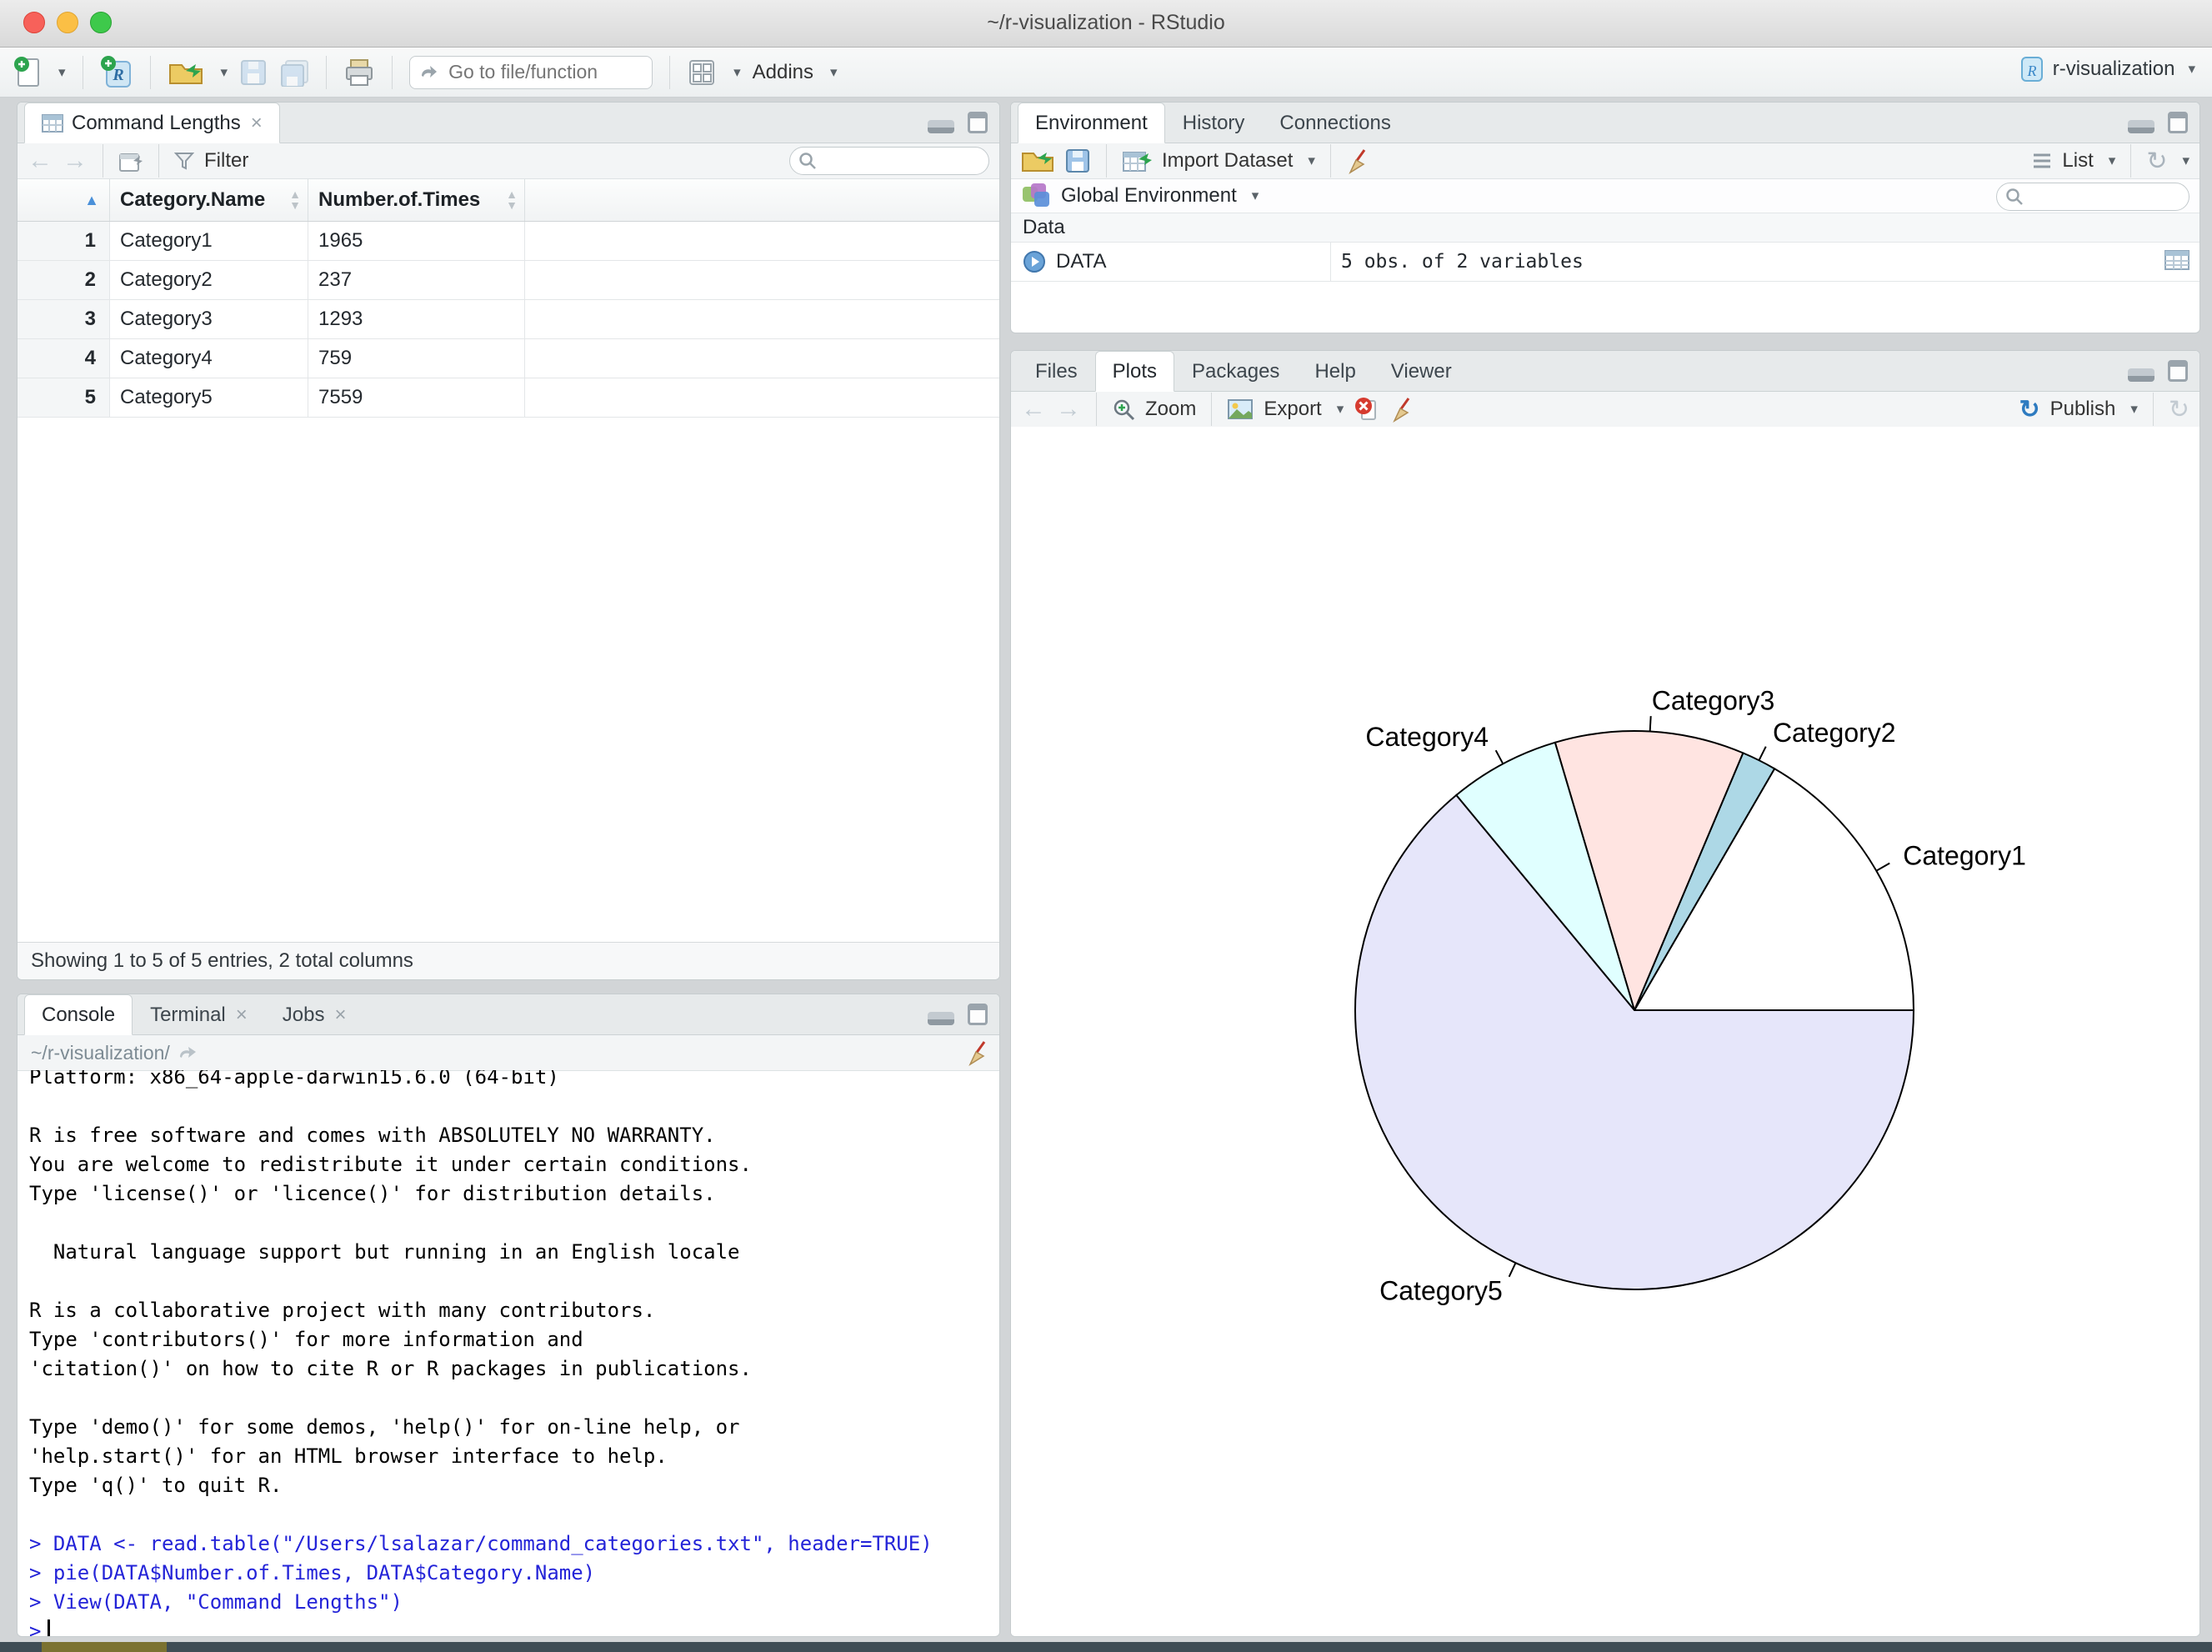 The height and width of the screenshot is (1652, 2212). I want to click on column-header-number.of.times: Number.of.Times ▲ ▼, so click(416, 200).